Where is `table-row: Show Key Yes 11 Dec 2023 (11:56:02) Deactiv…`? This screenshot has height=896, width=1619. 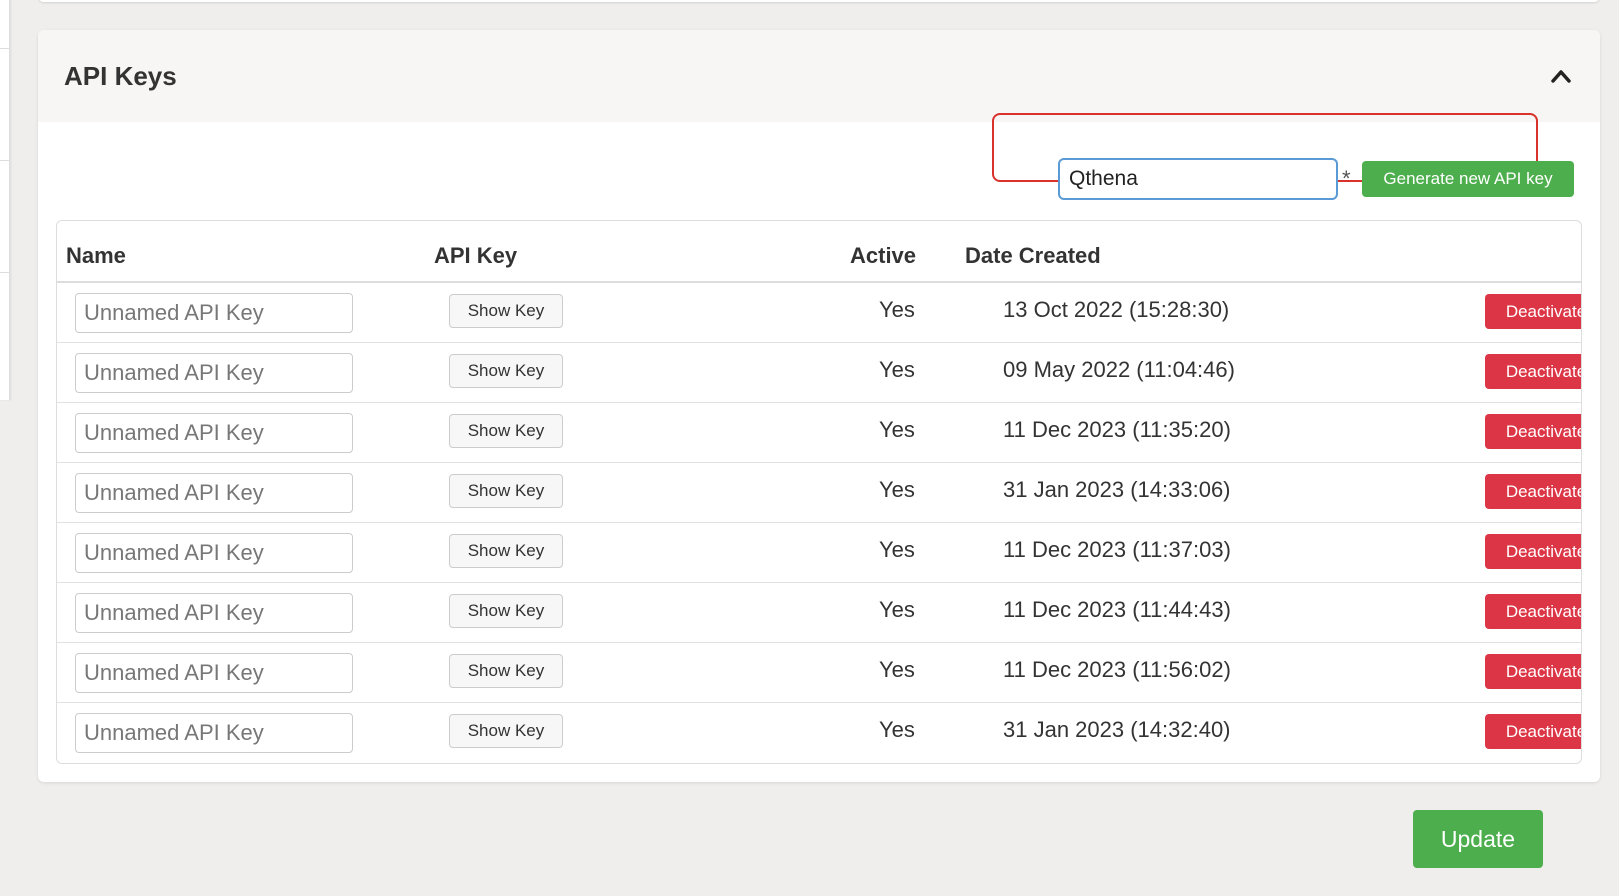
table-row: Show Key Yes 11 Dec 2023 (11:56:02) Deactiv… is located at coordinates (819, 673).